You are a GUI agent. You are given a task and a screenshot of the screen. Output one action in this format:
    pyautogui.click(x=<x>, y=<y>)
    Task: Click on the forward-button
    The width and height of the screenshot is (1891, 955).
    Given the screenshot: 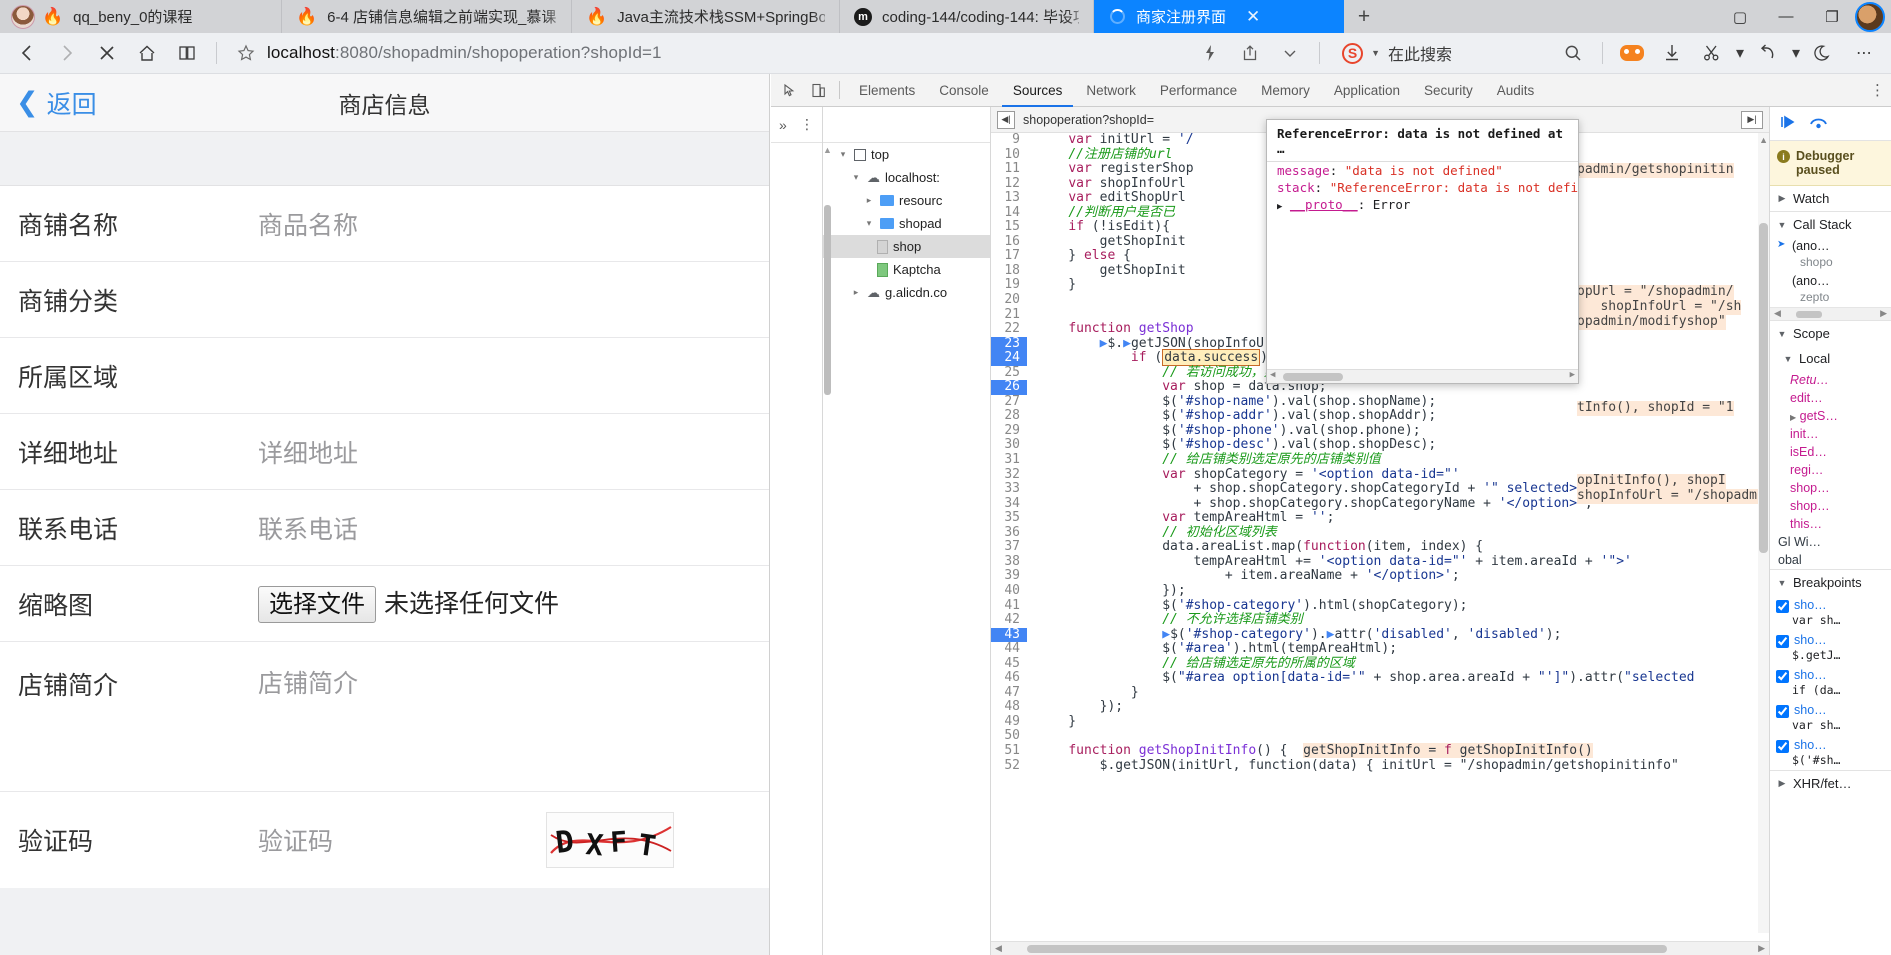 What is the action you would take?
    pyautogui.click(x=67, y=53)
    